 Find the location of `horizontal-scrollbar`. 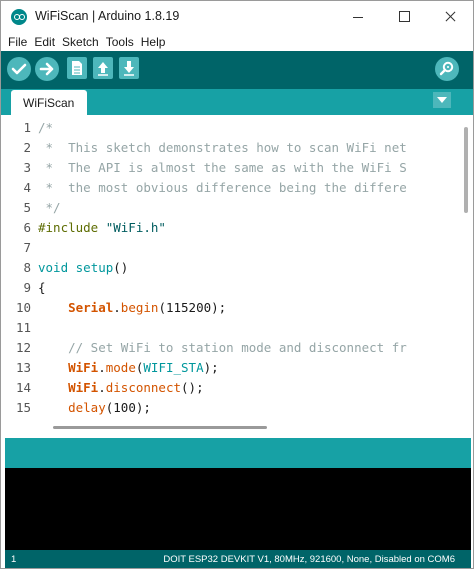

horizontal-scrollbar is located at coordinates (237, 428).